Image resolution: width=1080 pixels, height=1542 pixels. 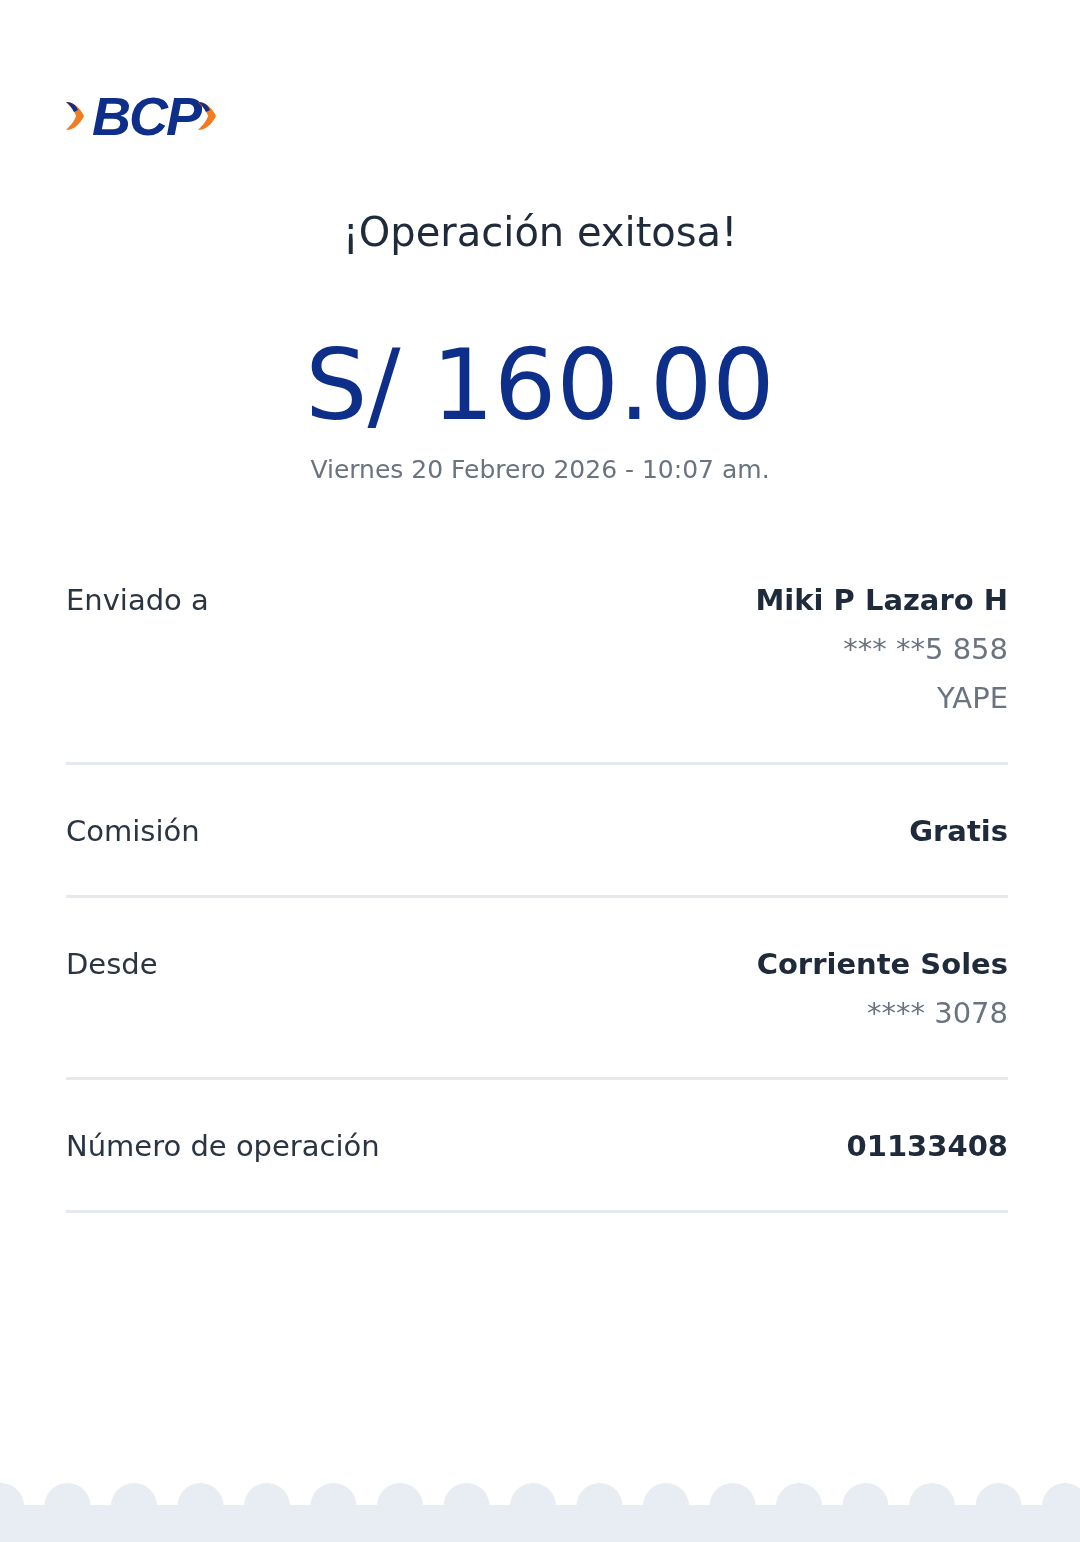 What do you see at coordinates (133, 831) in the screenshot?
I see `detail-label: Comisión` at bounding box center [133, 831].